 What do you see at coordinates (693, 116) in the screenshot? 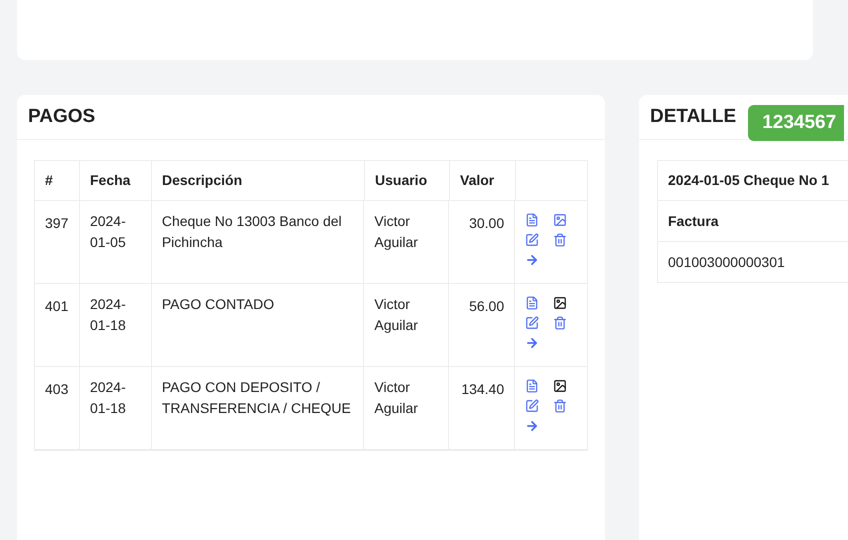
I see `card-title: DETALLE` at bounding box center [693, 116].